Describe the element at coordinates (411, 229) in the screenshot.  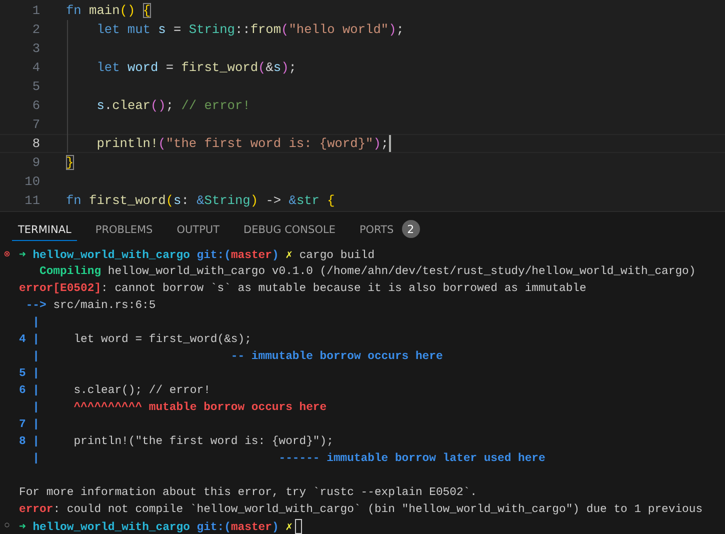
I see `count-badge: 2` at that location.